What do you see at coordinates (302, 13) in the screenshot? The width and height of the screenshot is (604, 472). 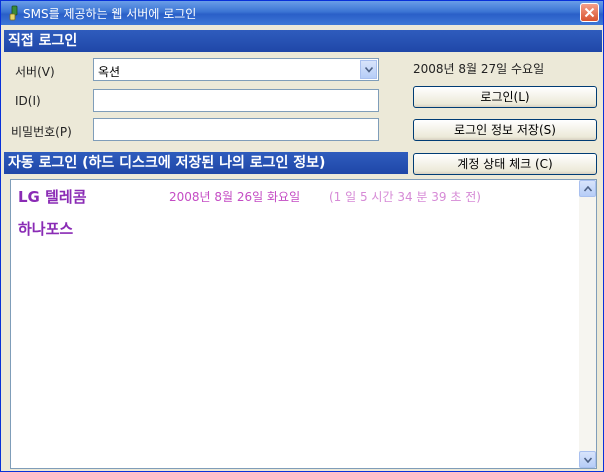 I see `title-bar: SMS를 제공하는 웹 서버에 로그인` at bounding box center [302, 13].